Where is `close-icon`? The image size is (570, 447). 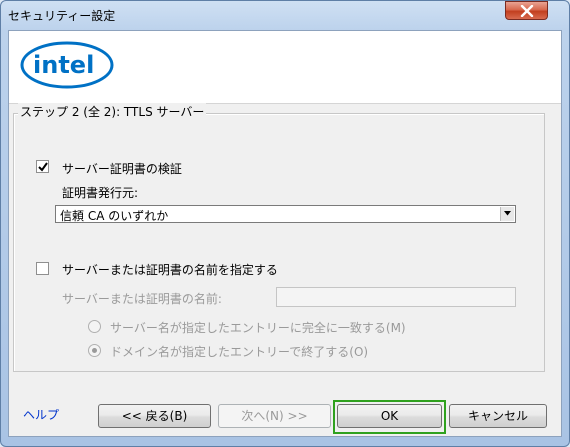 close-icon is located at coordinates (527, 11).